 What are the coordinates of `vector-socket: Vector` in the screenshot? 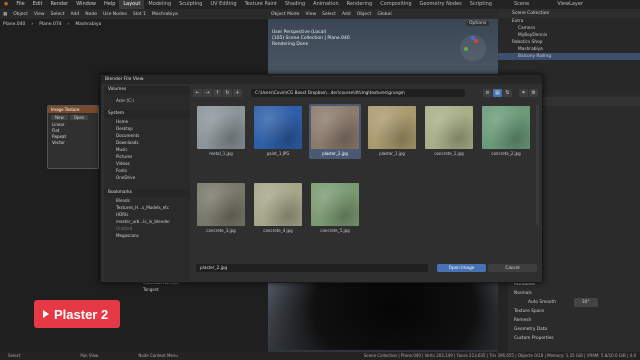 It's located at (73, 143).